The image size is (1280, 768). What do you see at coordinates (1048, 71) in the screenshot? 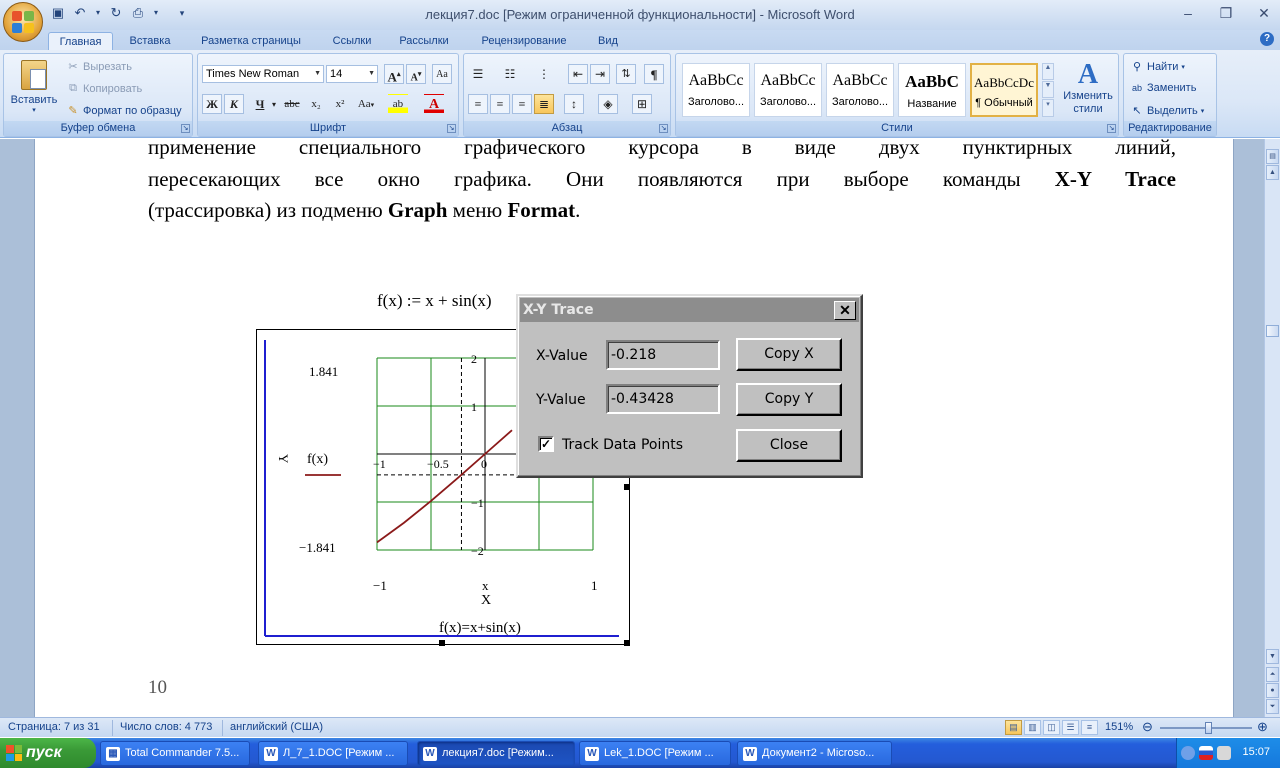
I see `chevron-up-icon: ▲` at bounding box center [1048, 71].